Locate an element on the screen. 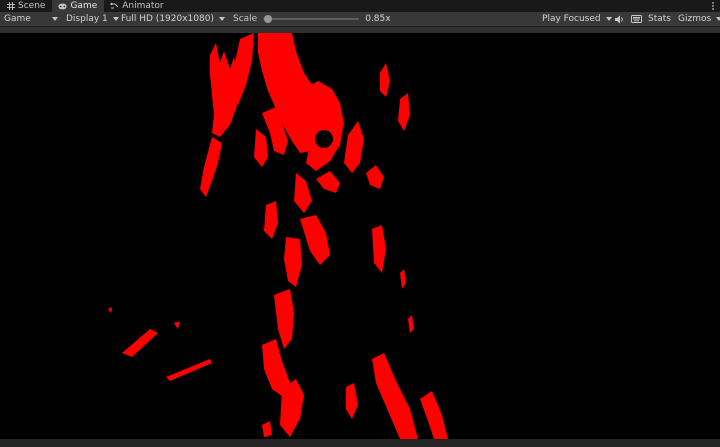 Image resolution: width=720 pixels, height=447 pixels. scale-value: 0.85x is located at coordinates (378, 19).